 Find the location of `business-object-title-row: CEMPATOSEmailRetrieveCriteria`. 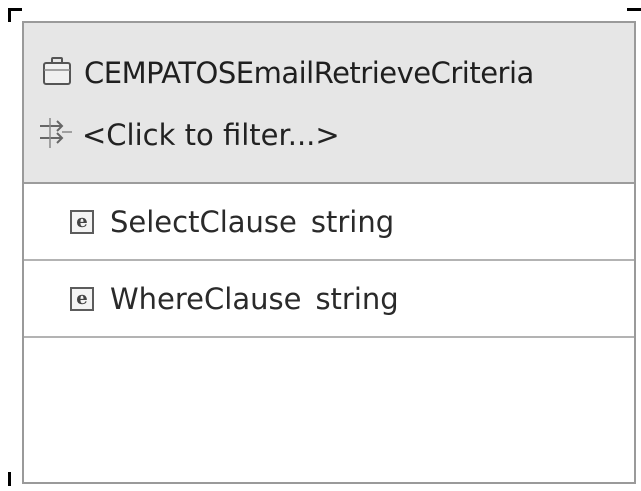

business-object-title-row: CEMPATOSEmailRetrieveCriteria is located at coordinates (288, 73).